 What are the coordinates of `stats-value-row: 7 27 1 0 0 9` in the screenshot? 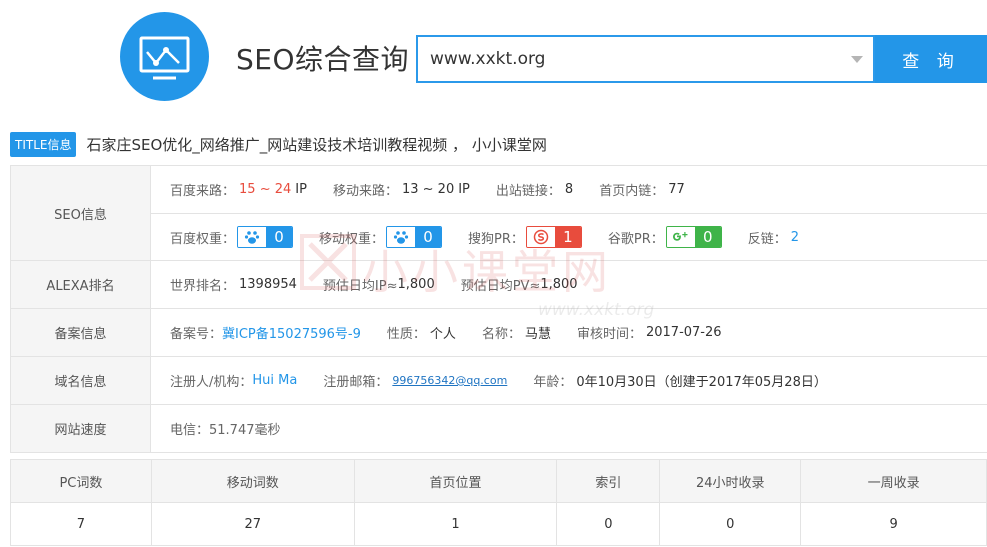 It's located at (498, 524).